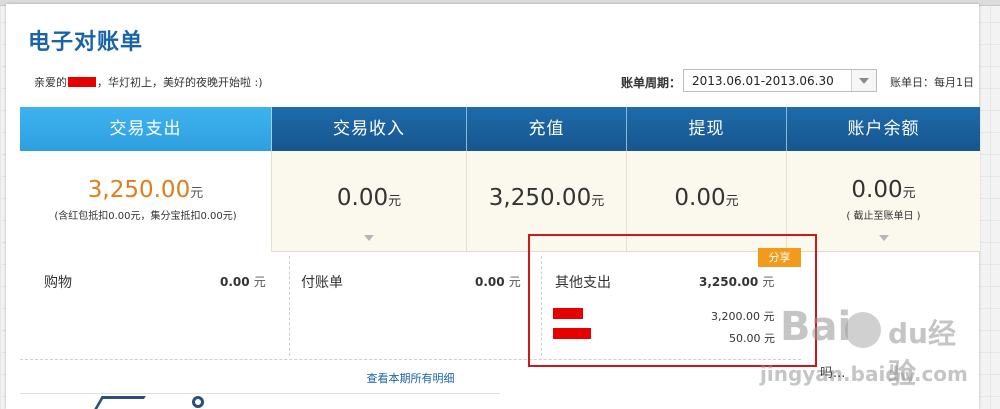 This screenshot has height=409, width=1000. I want to click on summary-col-topup: 充值 3,250.00元, so click(547, 179).